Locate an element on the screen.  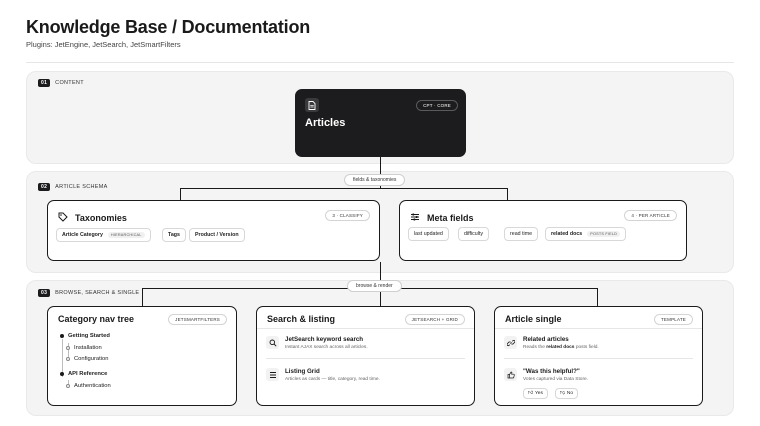
section-label: BROWSE, SEARCH & SINGLE is located at coordinates (97, 293).